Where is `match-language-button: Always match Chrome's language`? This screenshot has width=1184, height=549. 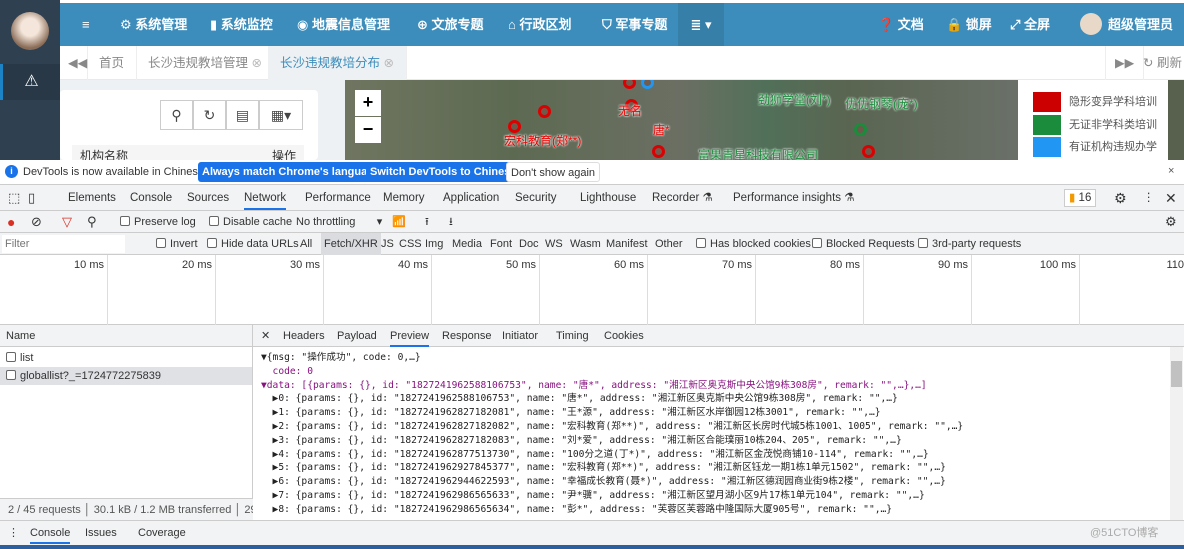
match-language-button: Always match Chrome's language is located at coordinates (291, 172).